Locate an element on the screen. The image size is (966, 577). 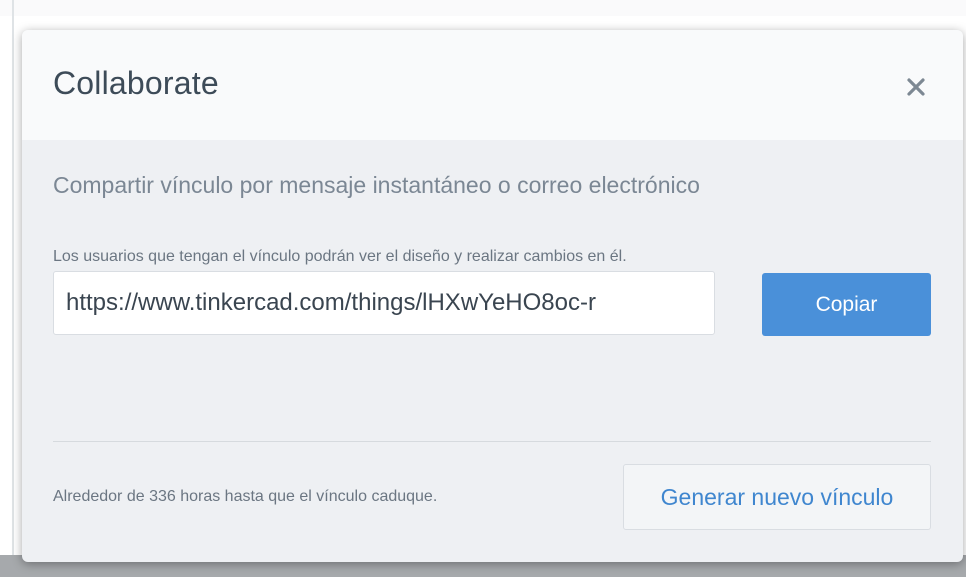
dialog-divider is located at coordinates (492, 441).